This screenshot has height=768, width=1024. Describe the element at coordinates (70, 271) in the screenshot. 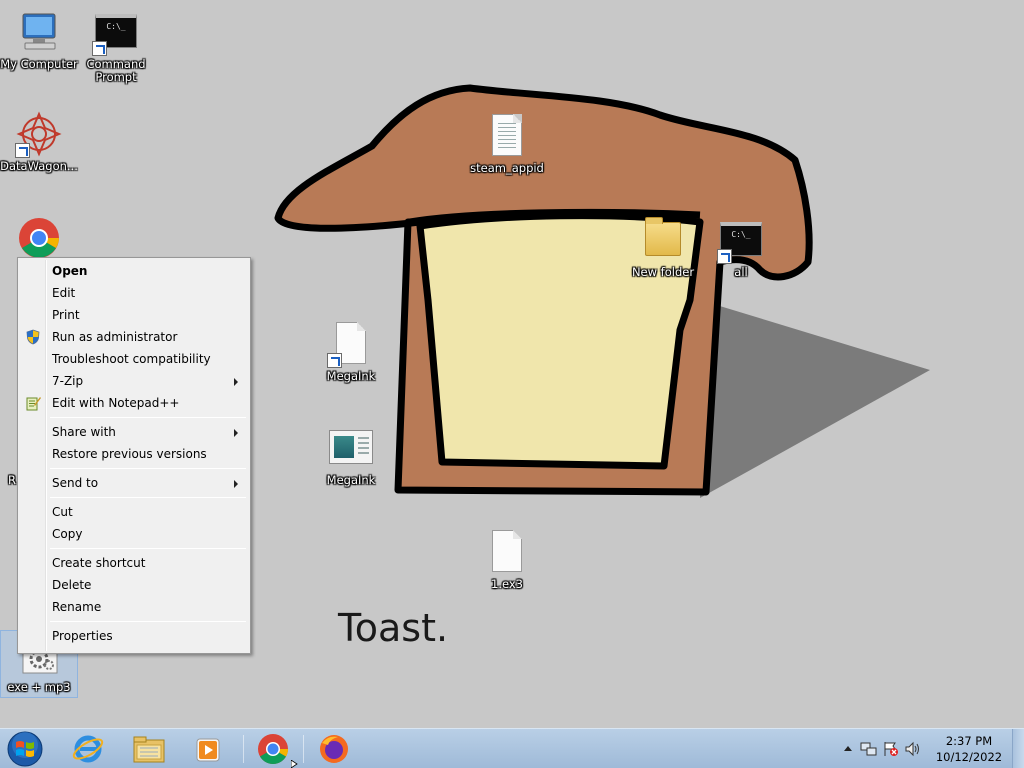

I see `menu-item-label: Open` at that location.